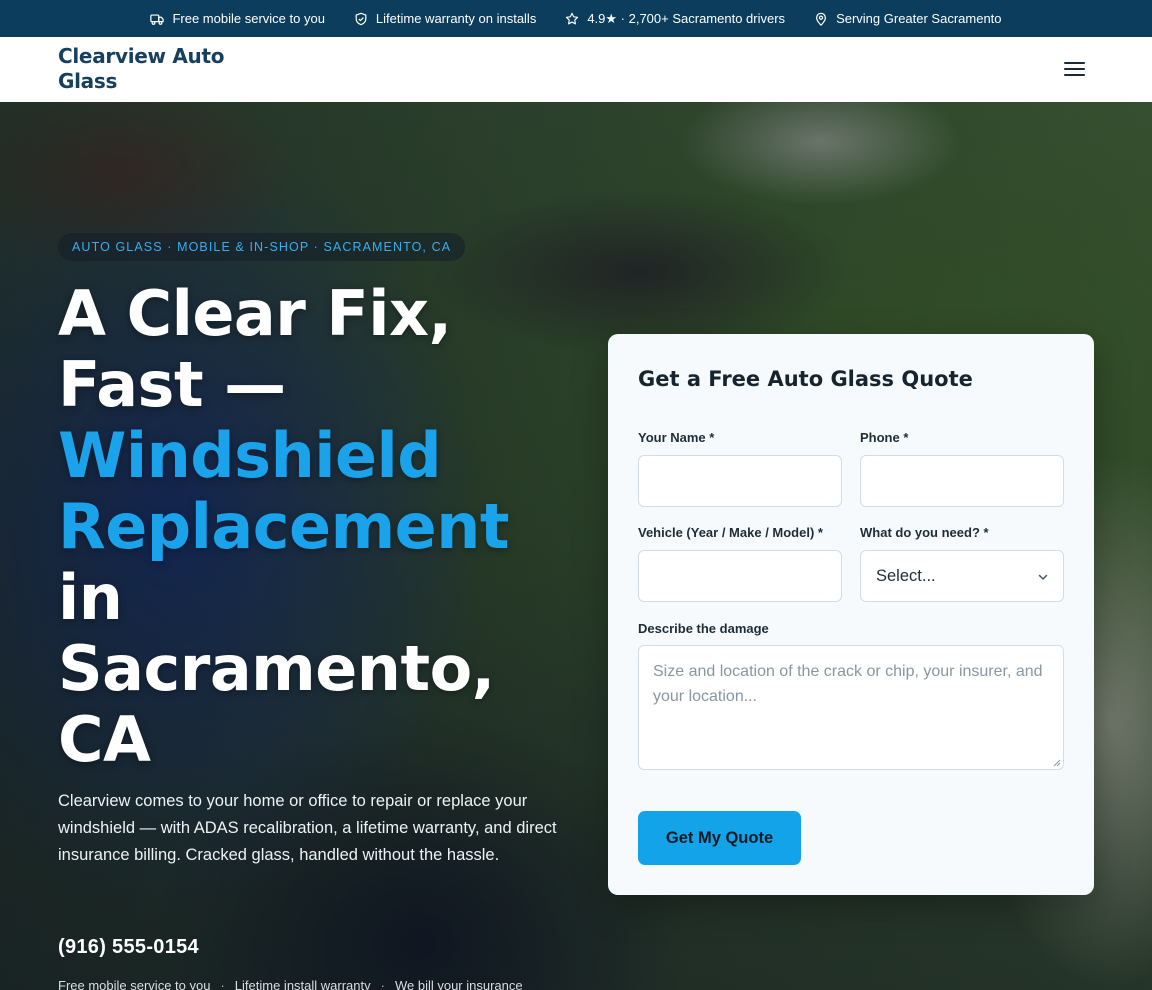 The height and width of the screenshot is (990, 1152). Describe the element at coordinates (302, 984) in the screenshot. I see `benefit-item: Lifetime install warranty` at that location.